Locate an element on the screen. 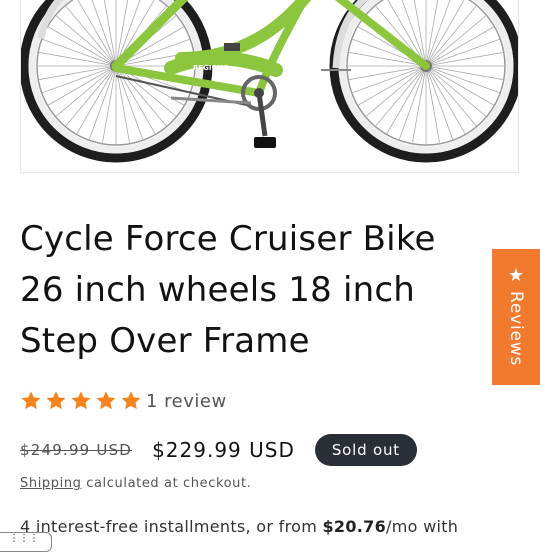 The image size is (540, 552). price-row: $249.99 USD $229.99 USD Sold out is located at coordinates (218, 450).